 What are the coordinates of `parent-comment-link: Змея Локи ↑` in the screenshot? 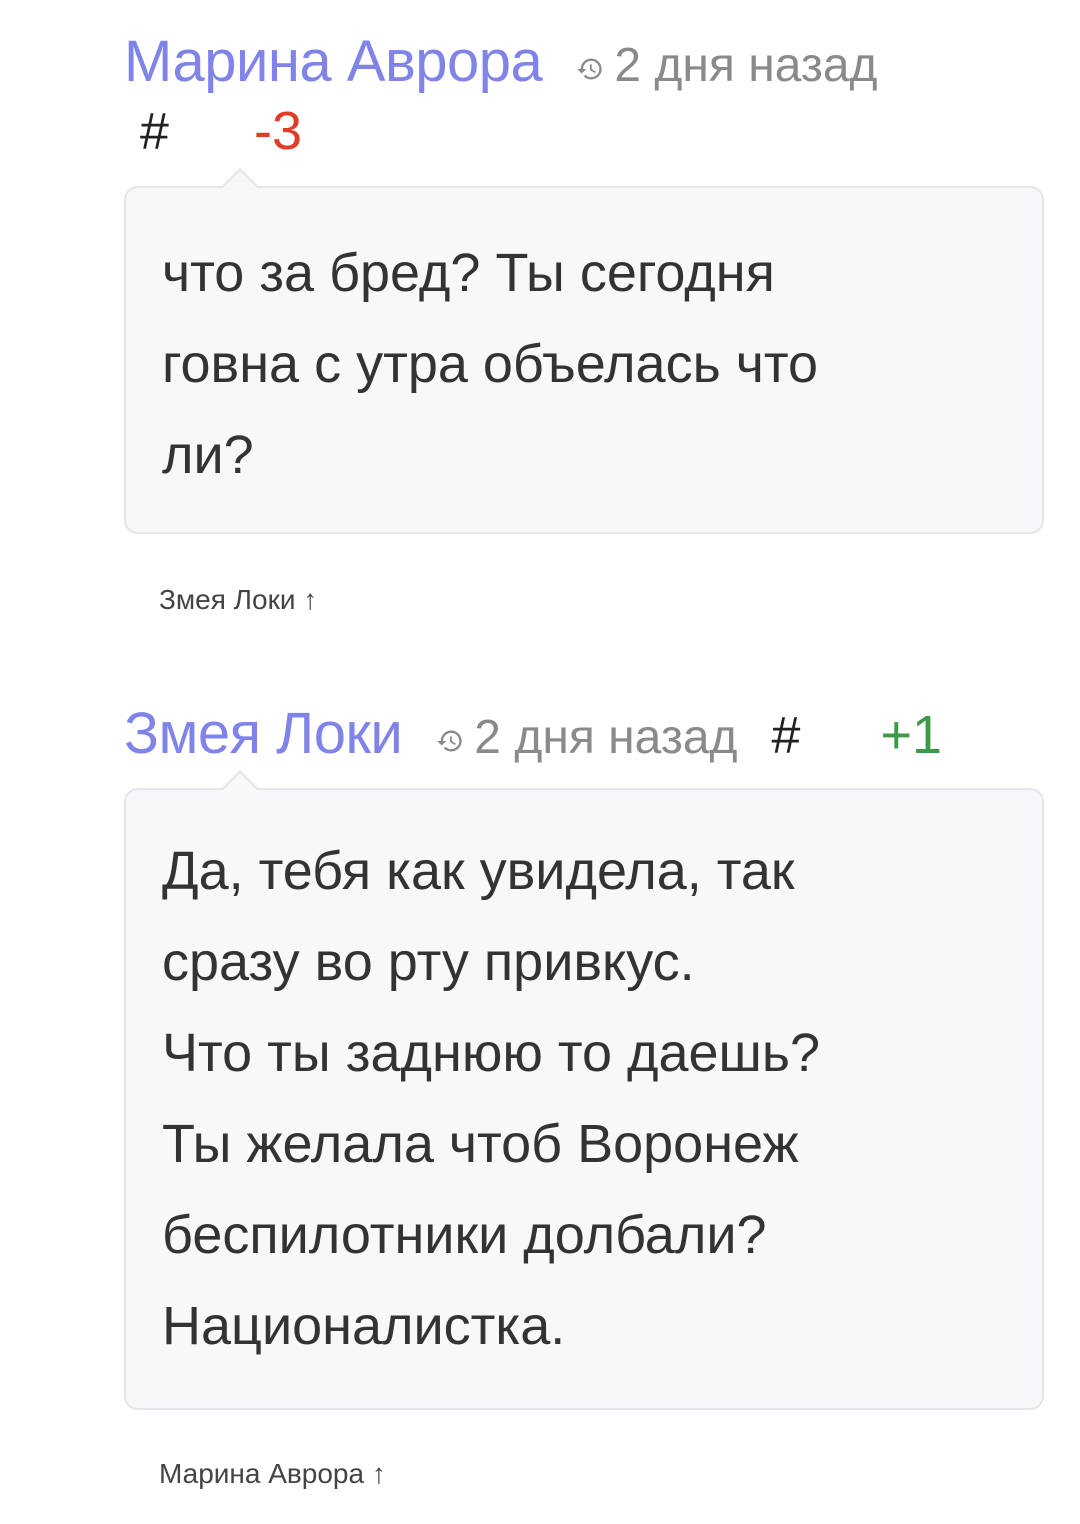 It's located at (238, 600).